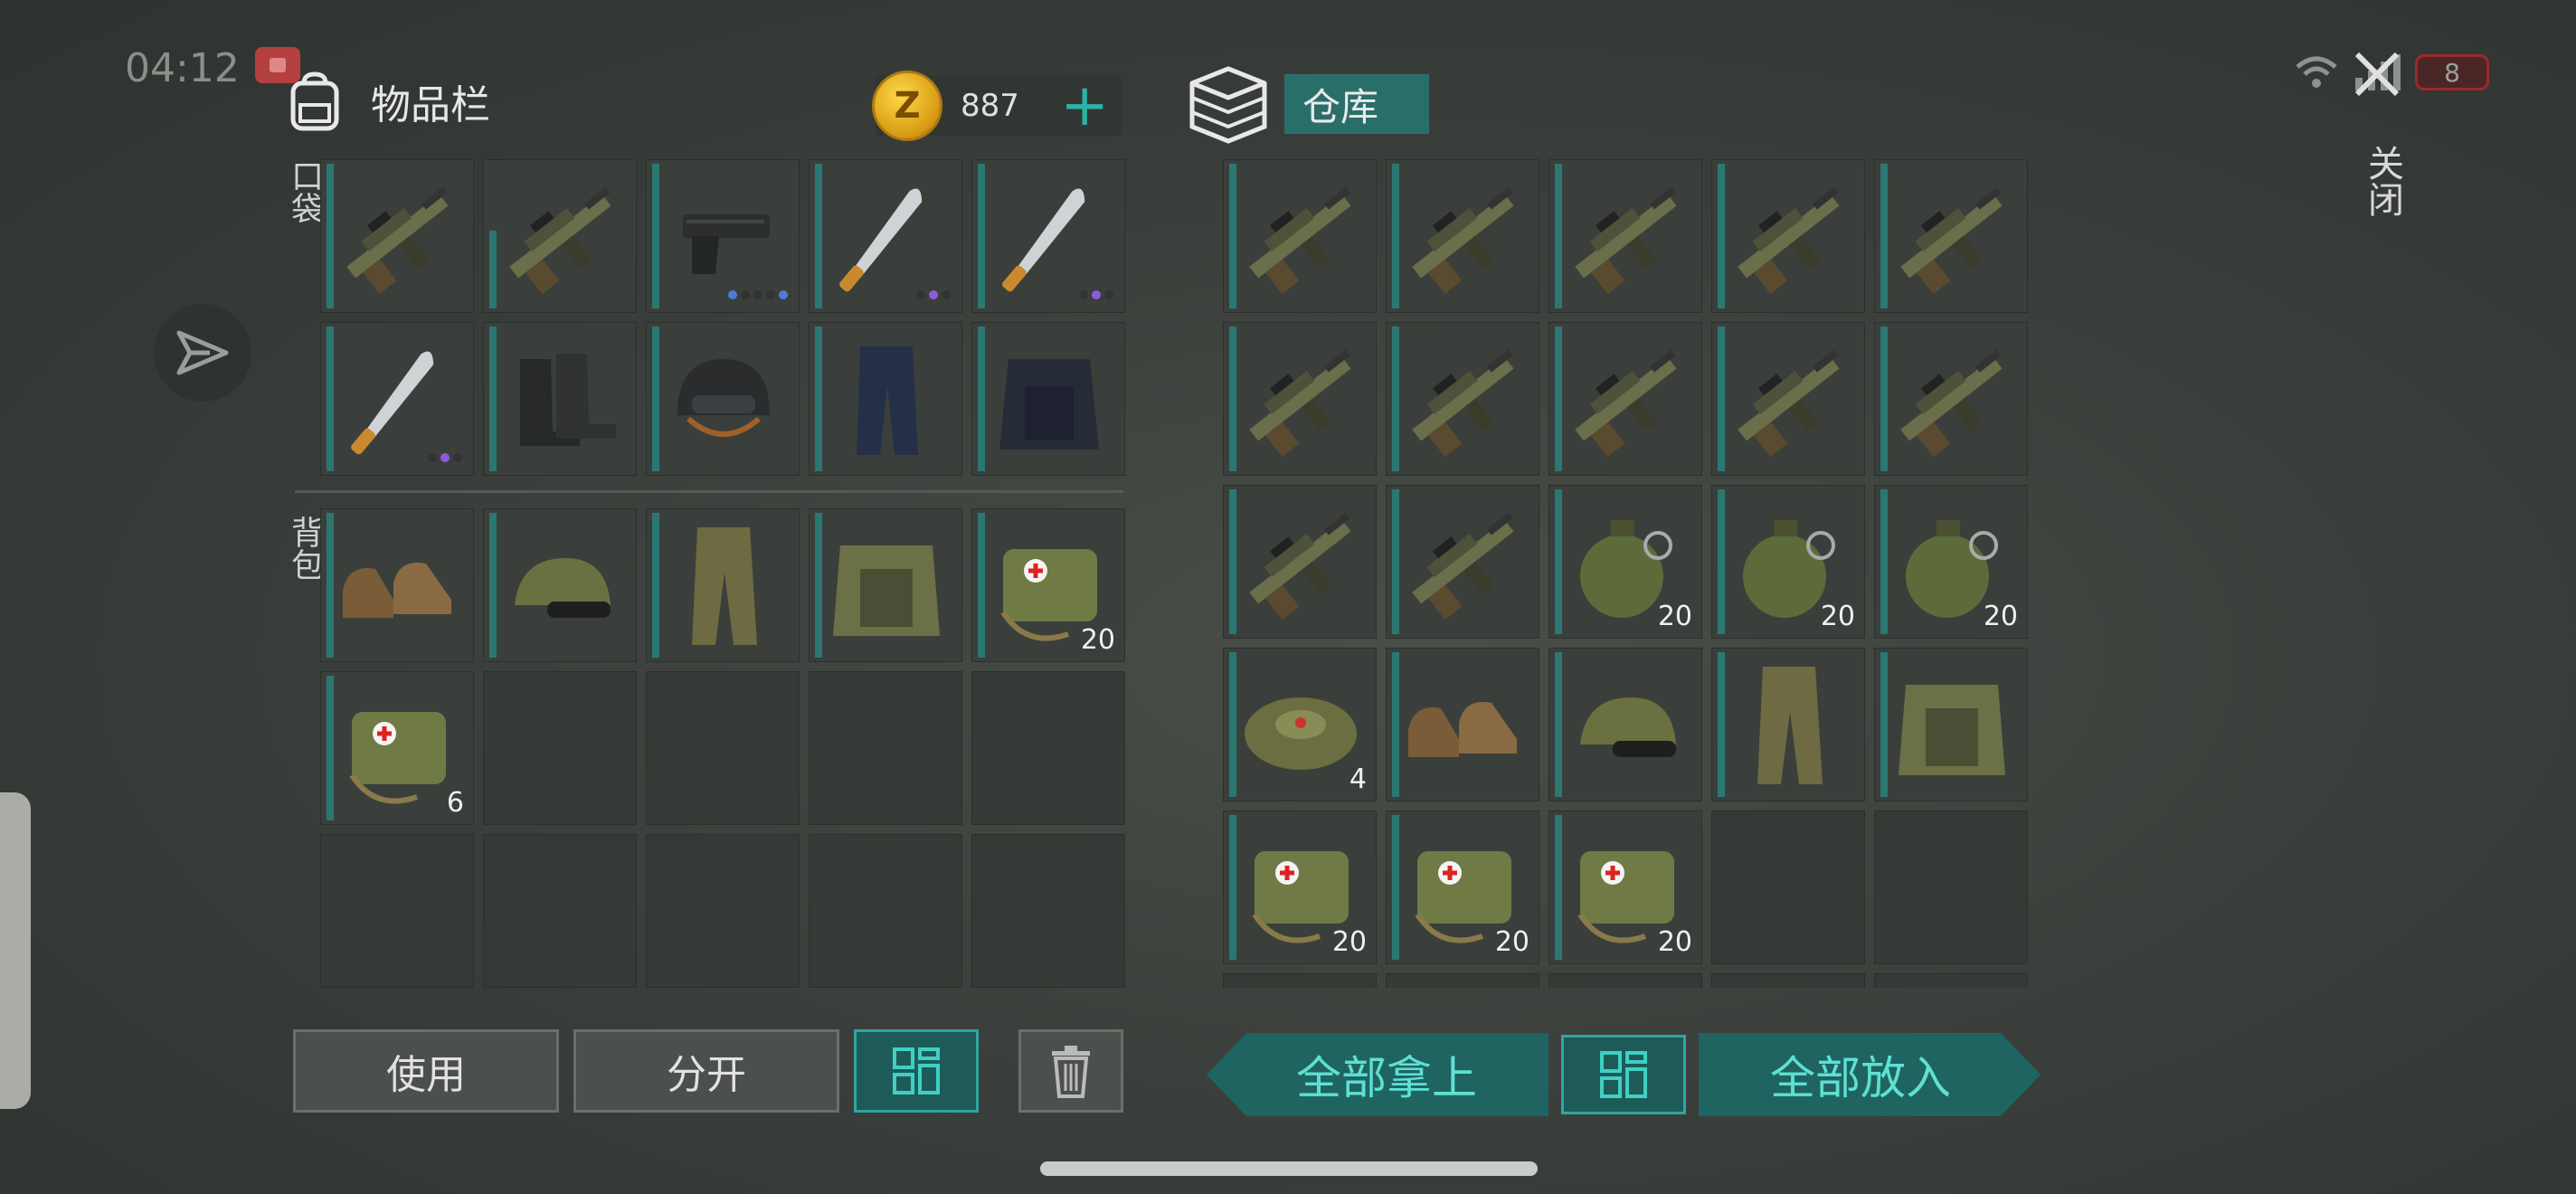  I want to click on put-all-button: 全部放入, so click(1870, 1074).